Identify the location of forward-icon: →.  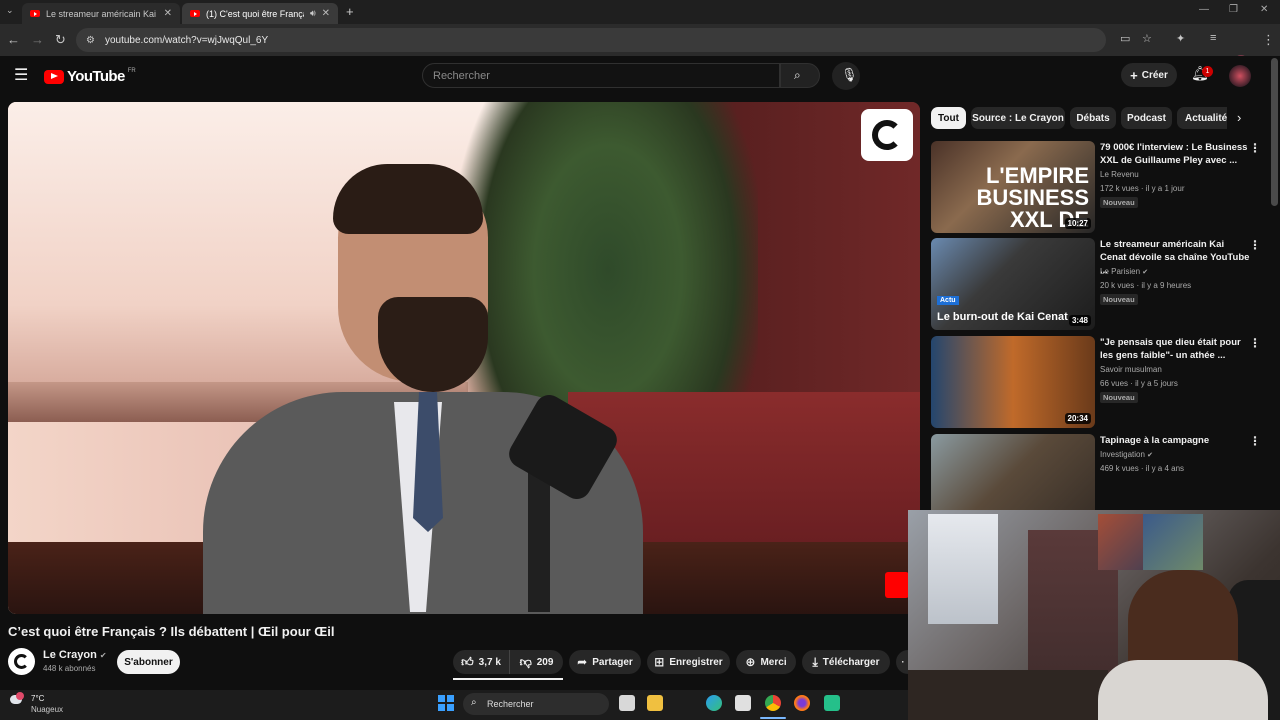
(37, 39).